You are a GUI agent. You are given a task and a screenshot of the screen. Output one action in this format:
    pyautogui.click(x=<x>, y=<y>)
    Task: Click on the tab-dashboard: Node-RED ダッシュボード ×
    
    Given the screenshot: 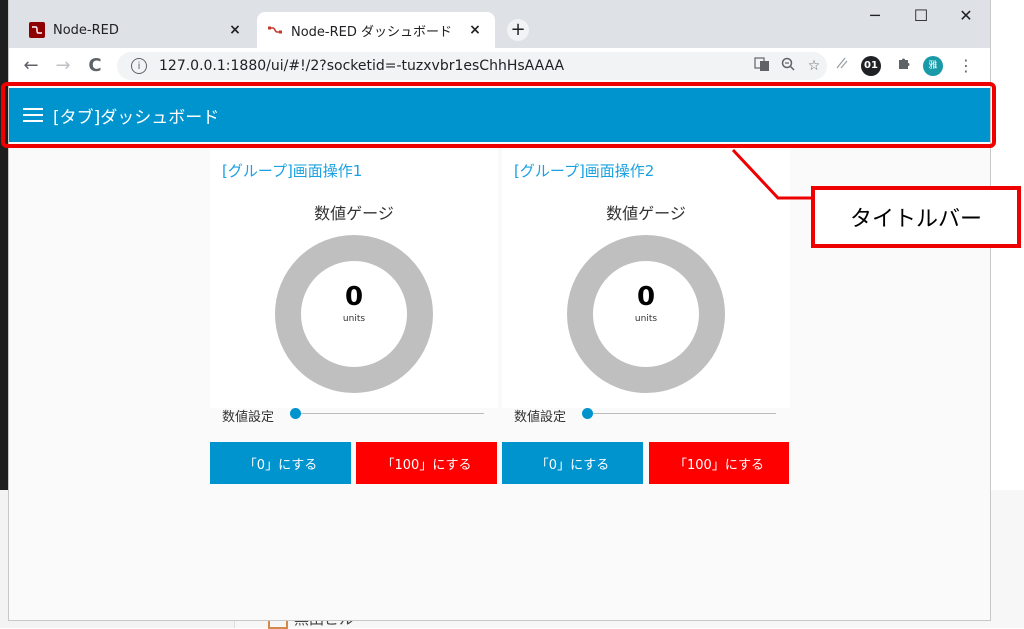 What is the action you would take?
    pyautogui.click(x=376, y=30)
    